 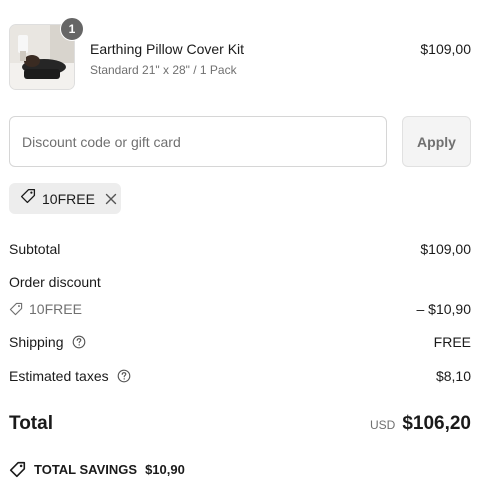 What do you see at coordinates (444, 309) in the screenshot?
I see `order-discount-value: – $10,90` at bounding box center [444, 309].